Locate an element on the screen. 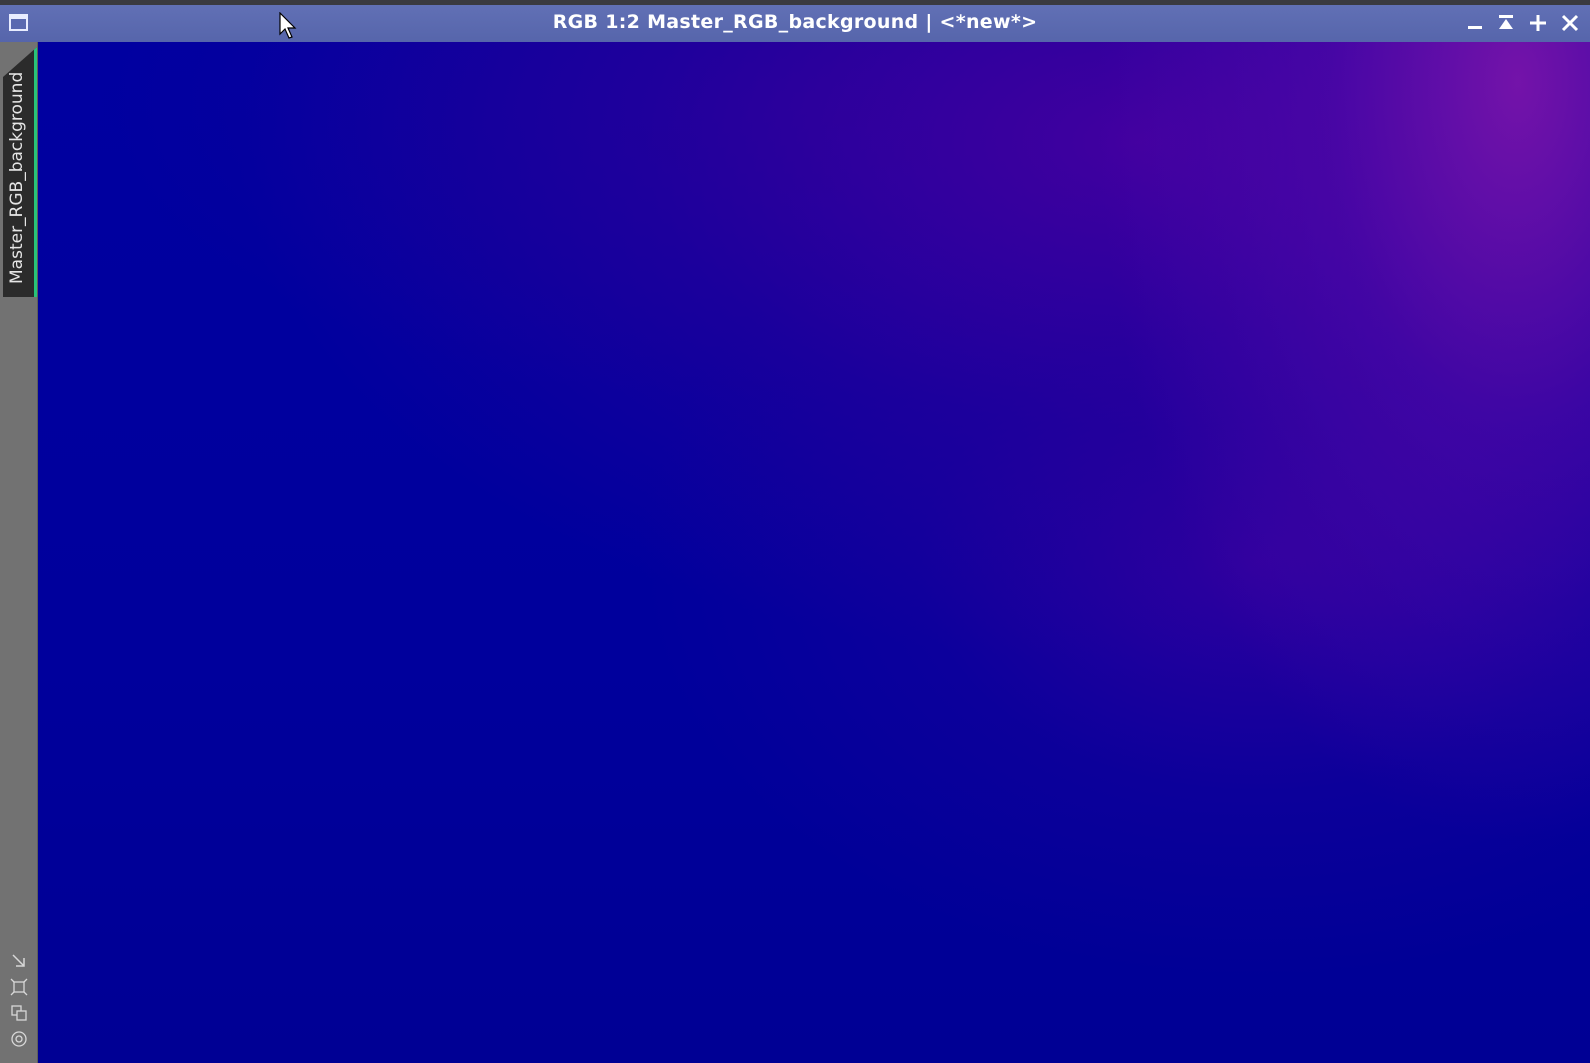  target-icon is located at coordinates (19, 1039).